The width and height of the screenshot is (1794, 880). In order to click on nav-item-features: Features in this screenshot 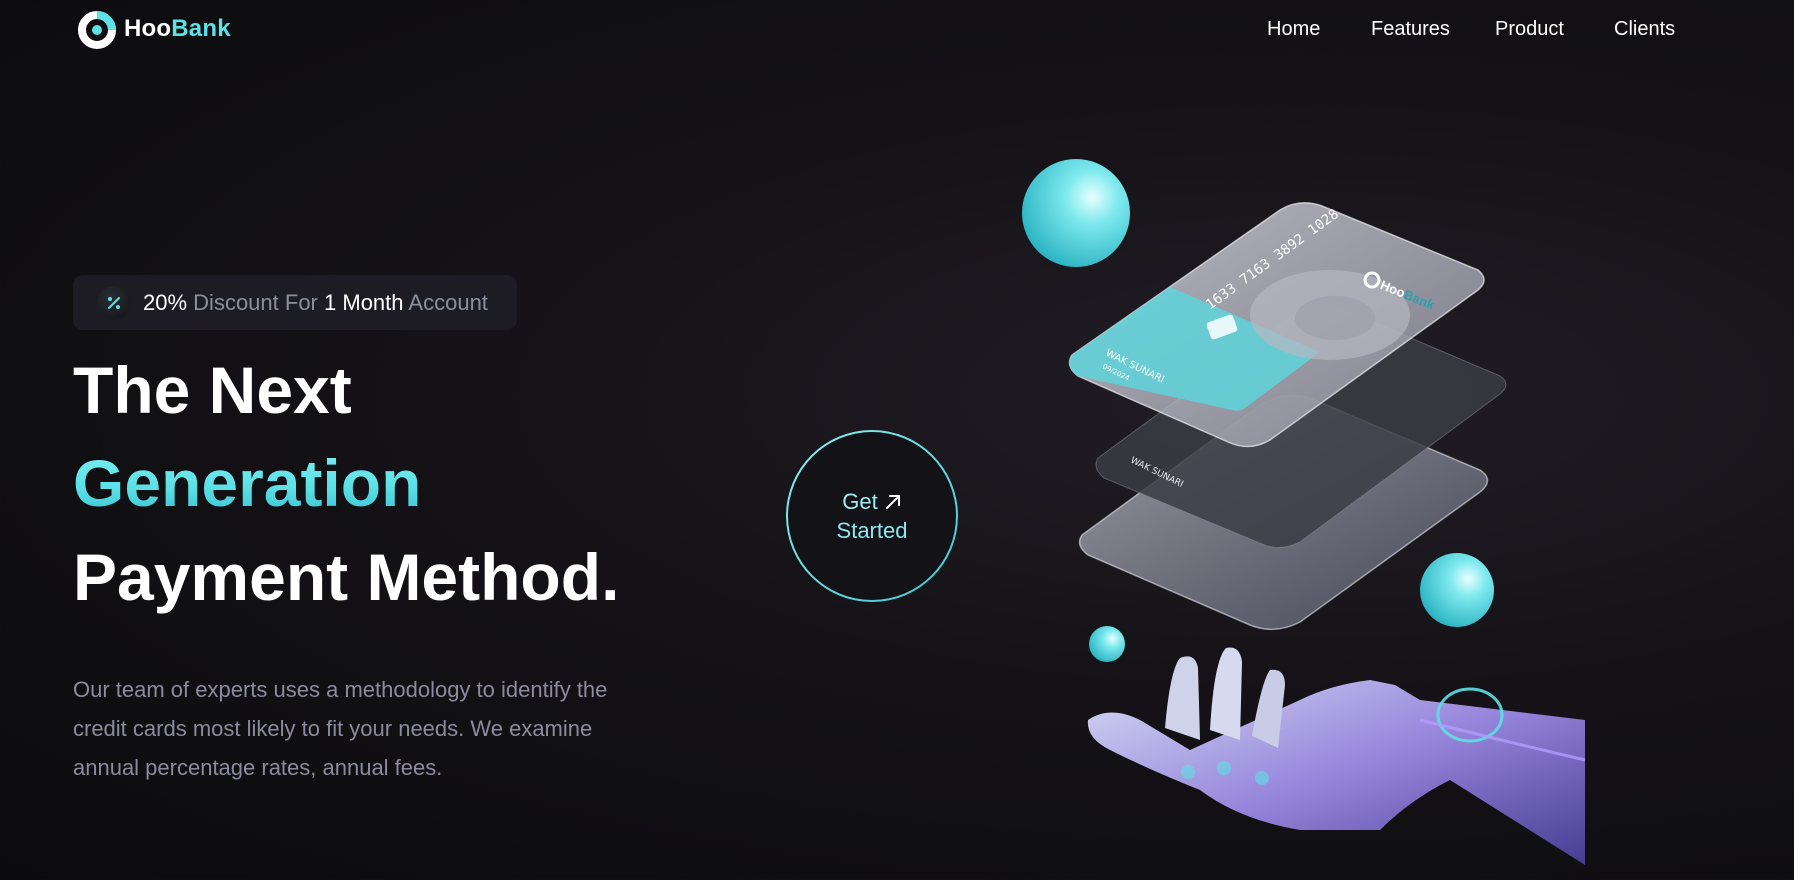, I will do `click(1410, 29)`.